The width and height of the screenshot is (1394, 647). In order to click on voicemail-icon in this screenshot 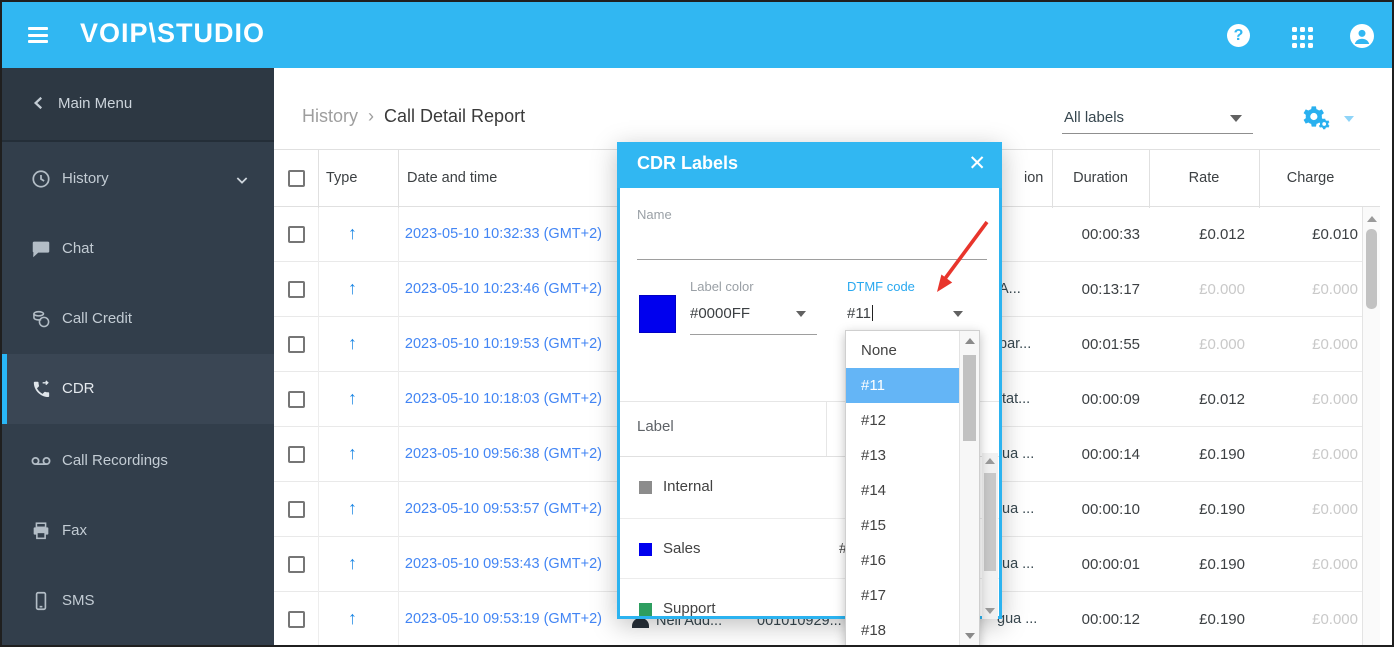, I will do `click(41, 461)`.